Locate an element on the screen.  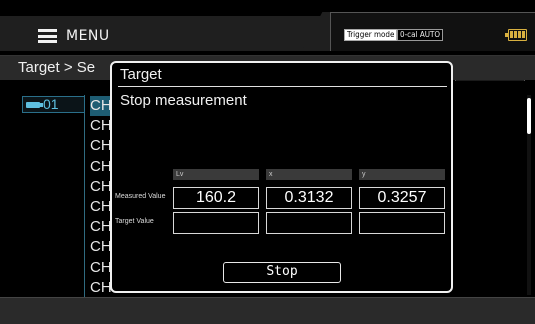
breadcrumb: Target > Se is located at coordinates (57, 67).